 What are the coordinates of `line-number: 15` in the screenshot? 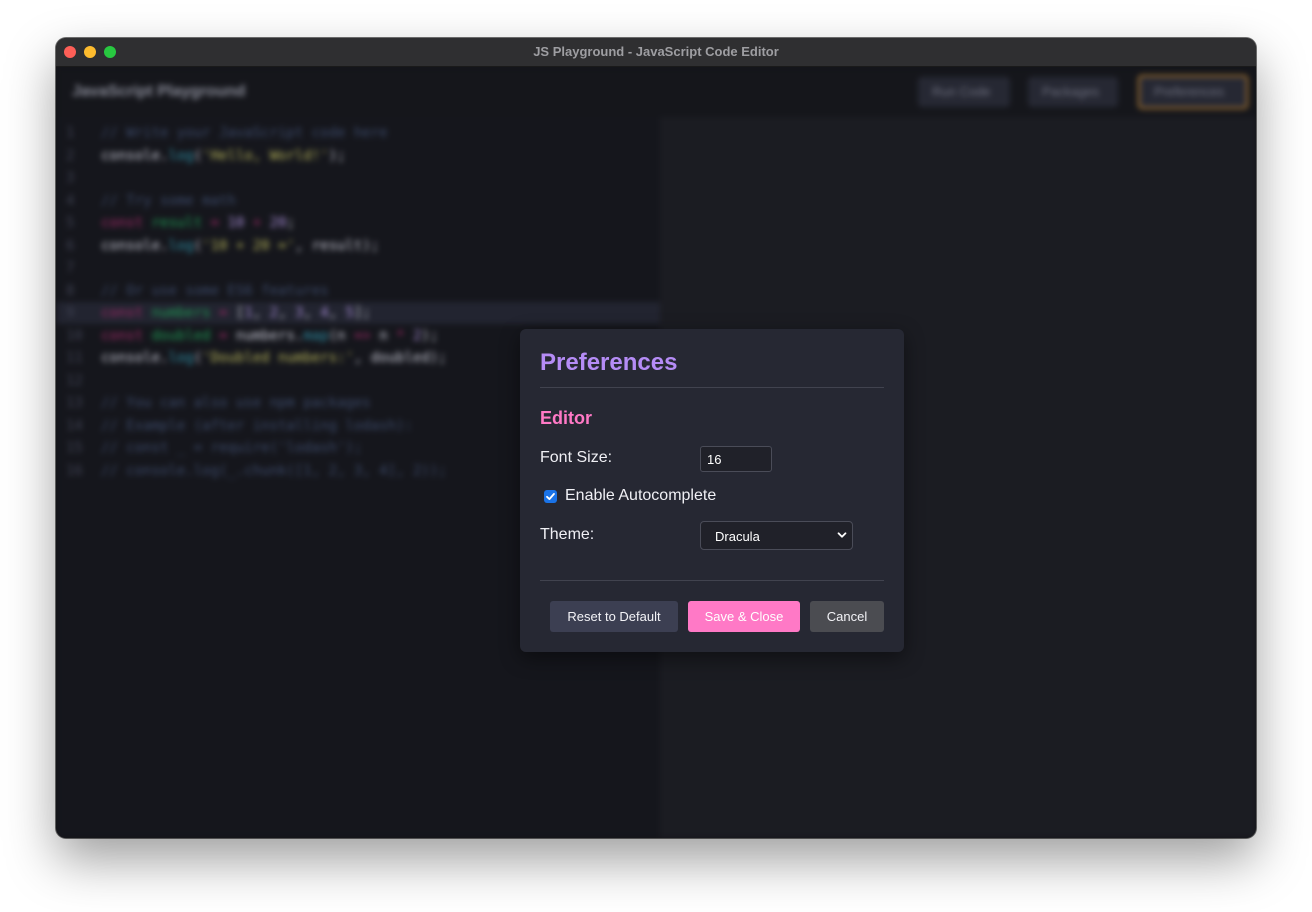 It's located at (74, 448).